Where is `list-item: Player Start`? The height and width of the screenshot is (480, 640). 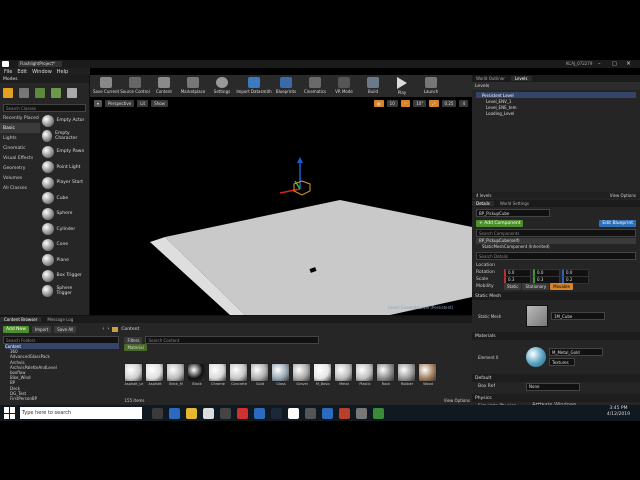 list-item: Player Start is located at coordinates (65, 183).